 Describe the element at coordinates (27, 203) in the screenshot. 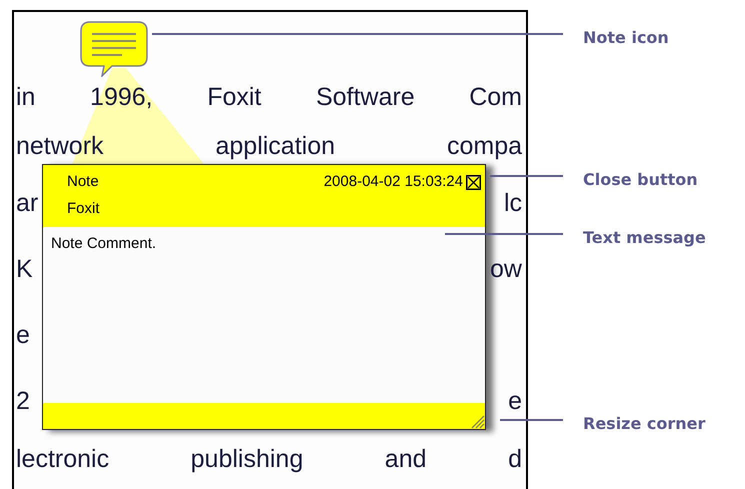

I see `text-fragment: ar` at that location.